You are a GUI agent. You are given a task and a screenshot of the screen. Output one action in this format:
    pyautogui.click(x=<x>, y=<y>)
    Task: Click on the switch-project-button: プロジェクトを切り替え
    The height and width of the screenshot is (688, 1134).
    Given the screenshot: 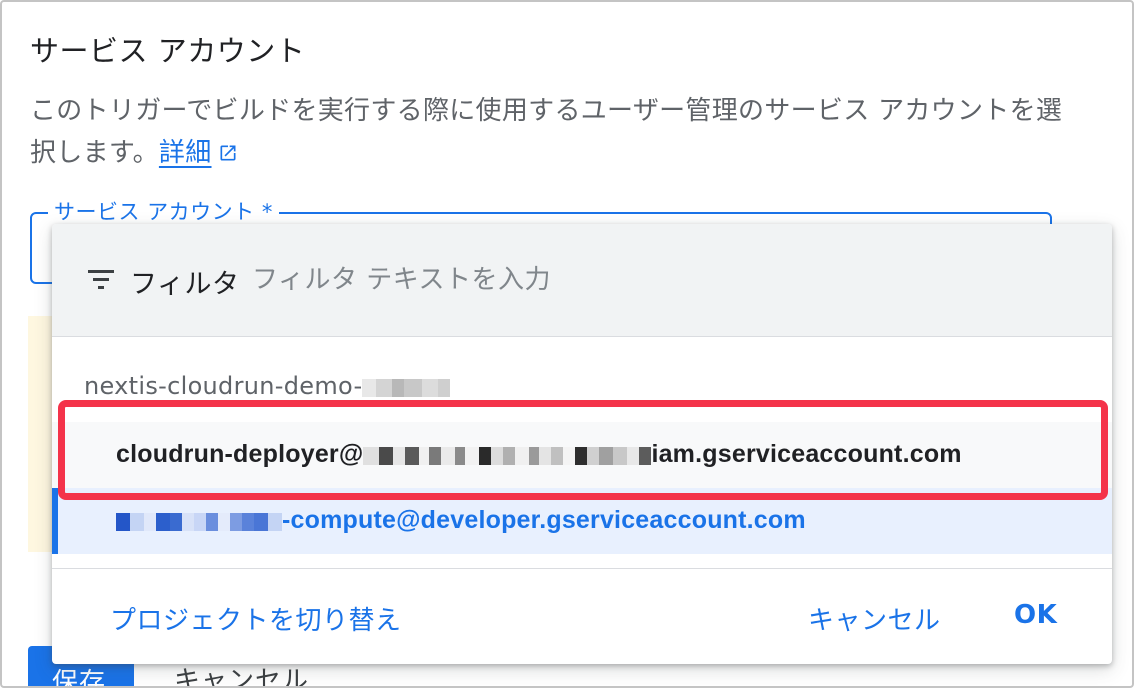 What is the action you would take?
    pyautogui.click(x=256, y=618)
    